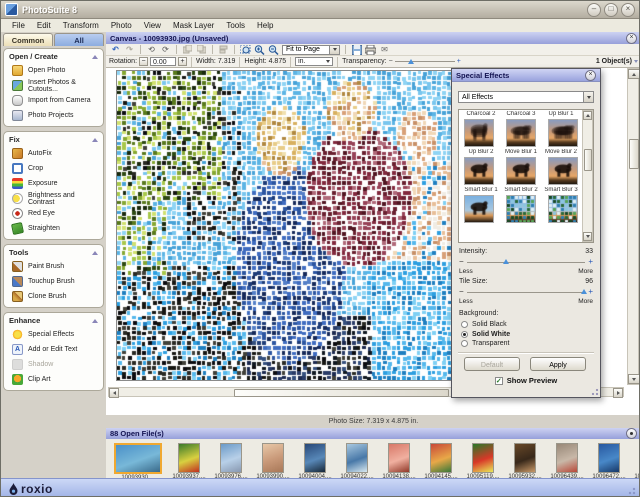  Describe the element at coordinates (558, 364) in the screenshot. I see `apply-button: Apply` at that location.